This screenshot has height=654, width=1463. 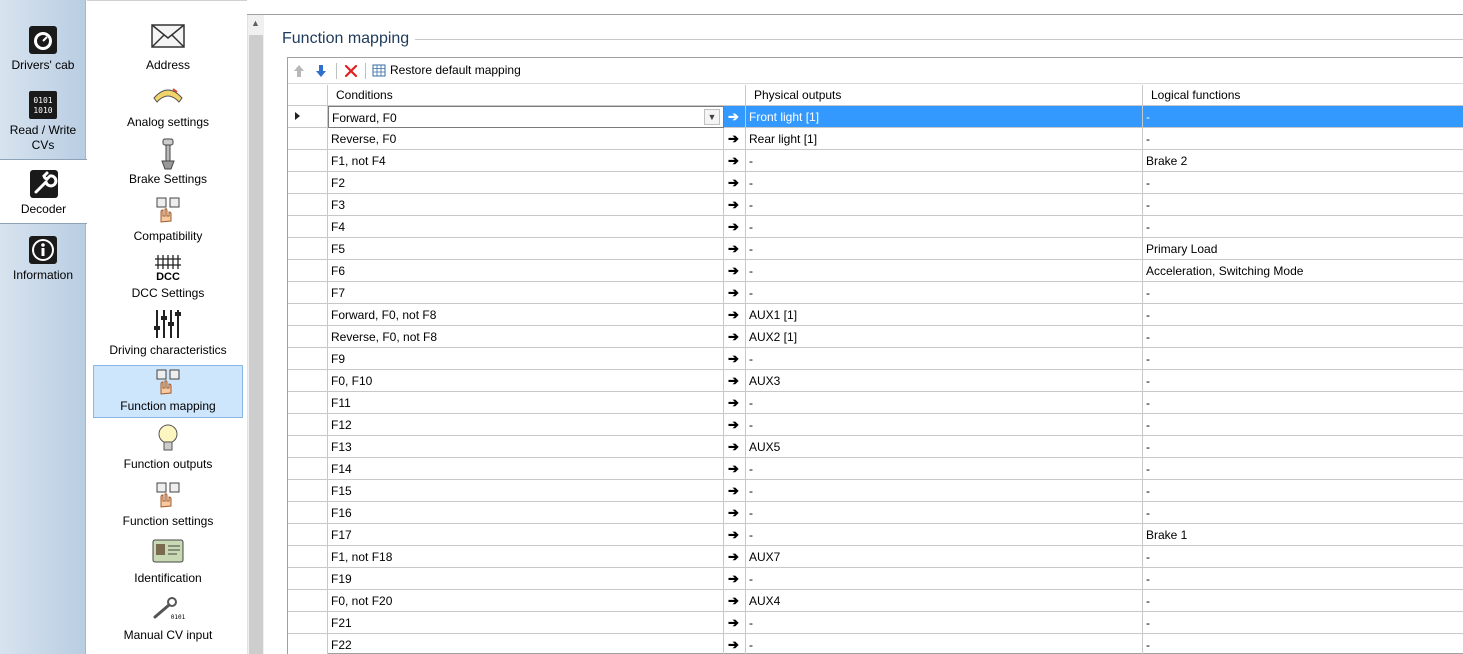 I want to click on table-row: F0, not F20 ➔ AUX4-, so click(x=875, y=601).